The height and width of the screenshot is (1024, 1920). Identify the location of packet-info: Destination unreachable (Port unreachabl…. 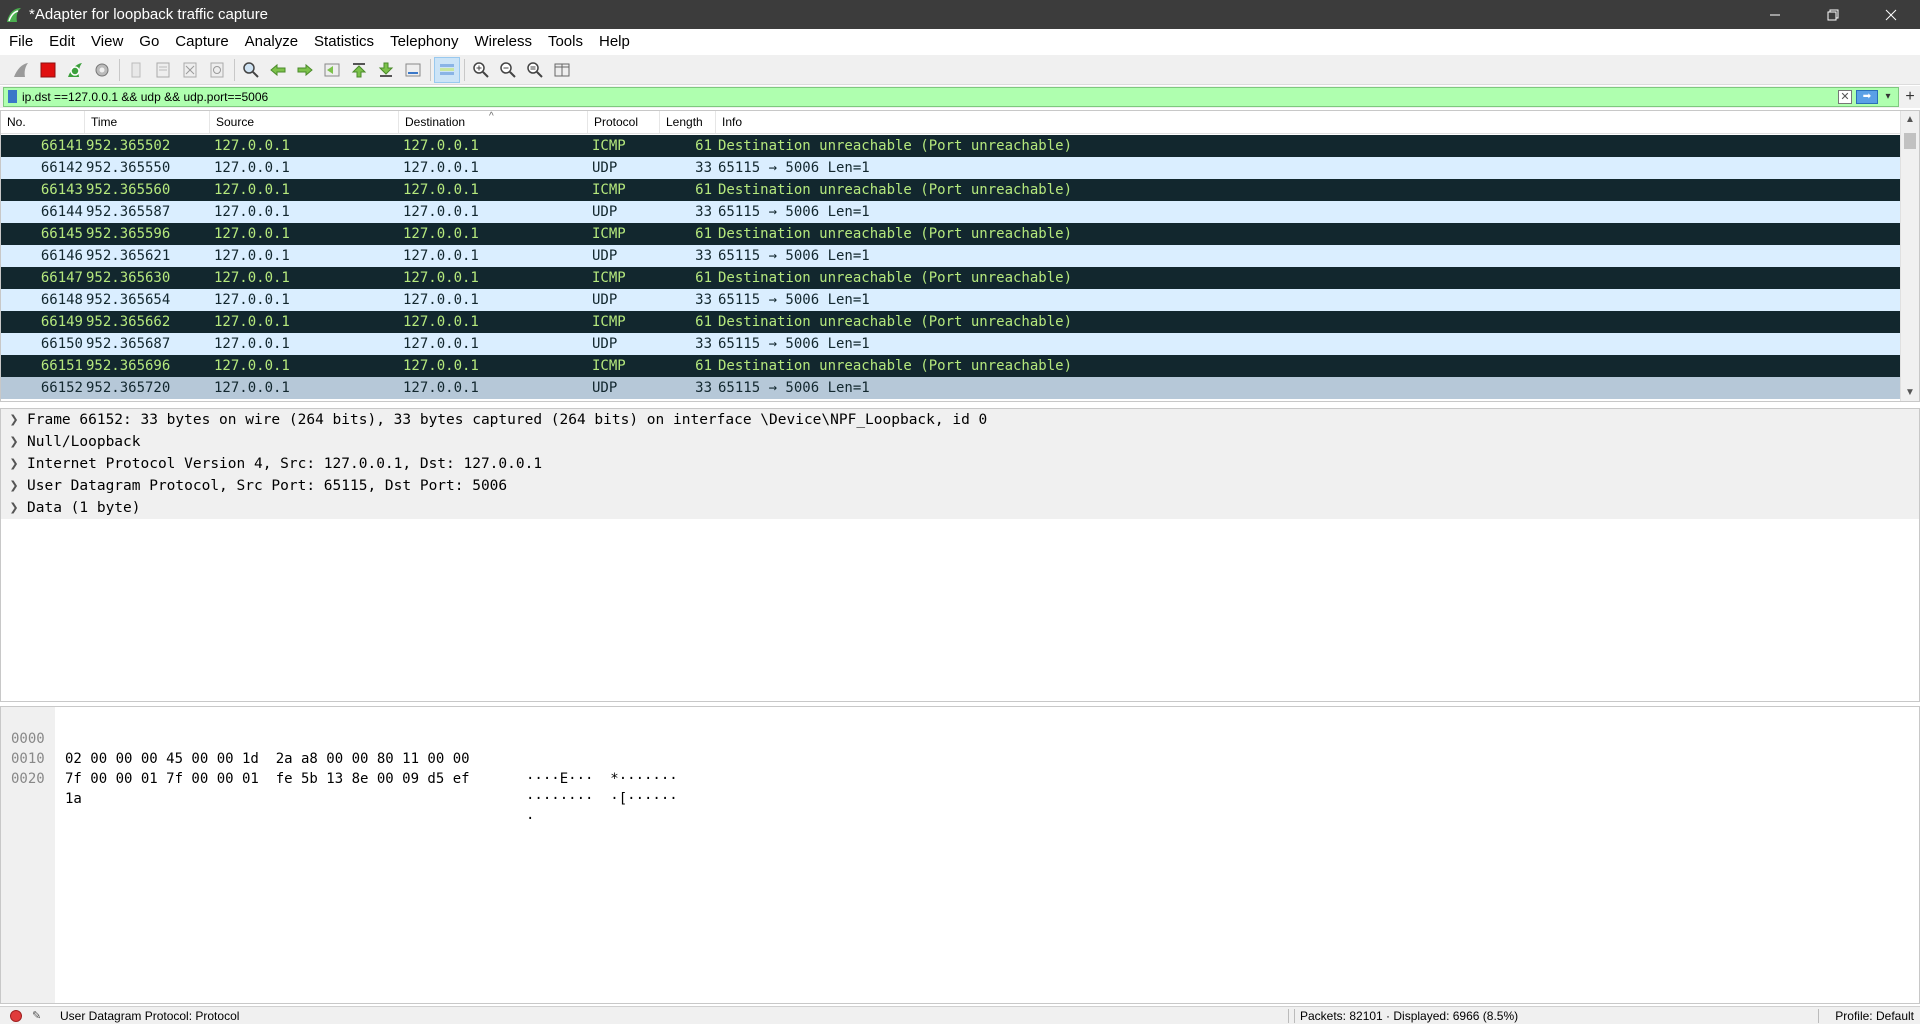
(895, 366).